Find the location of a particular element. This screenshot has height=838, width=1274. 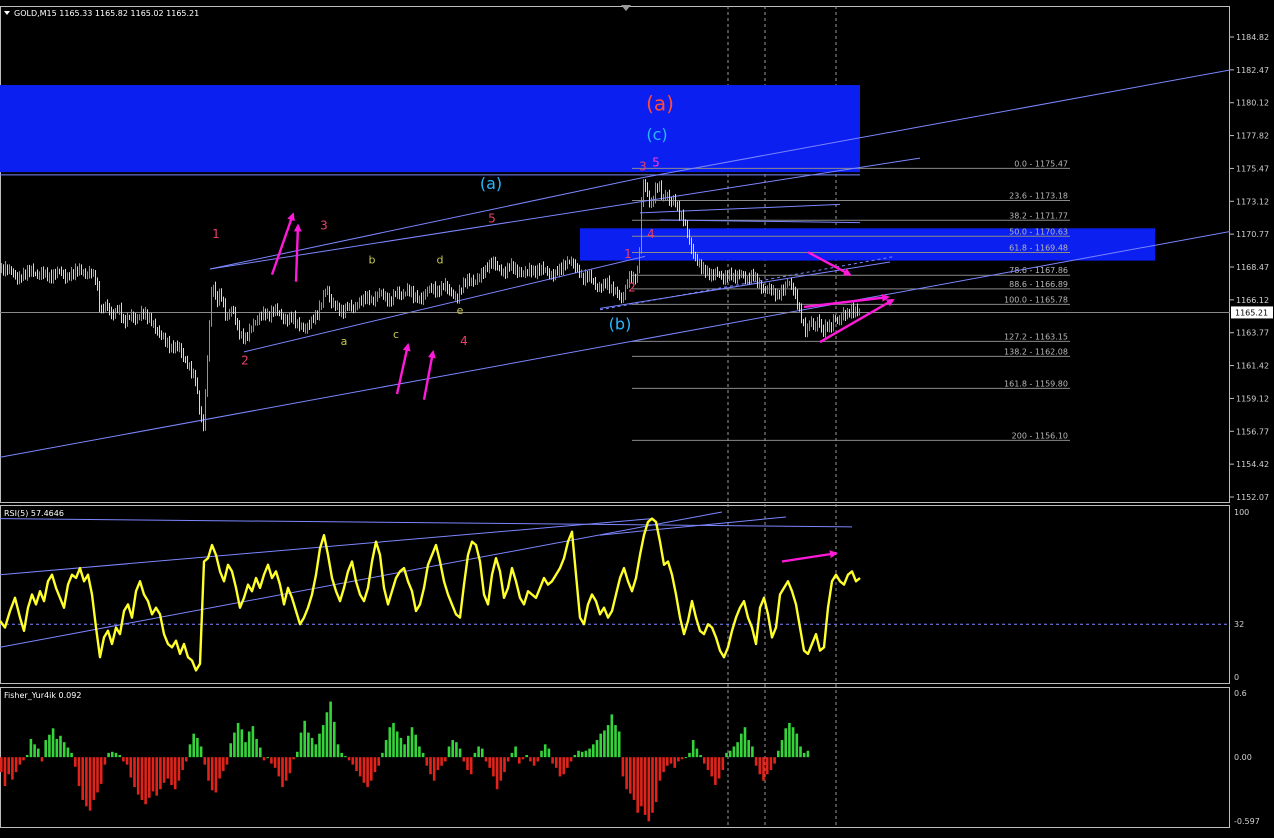

fisher-tick-label: 0.6 is located at coordinates (1240, 693).